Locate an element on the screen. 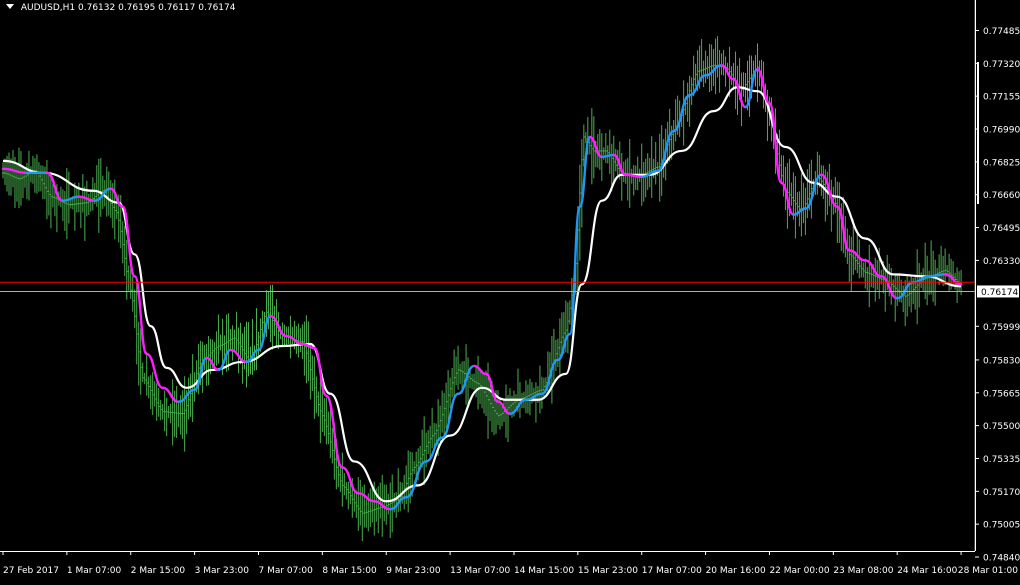 This screenshot has height=585, width=1020. x-tick-label: 27 Feb 2017 is located at coordinates (31, 571).